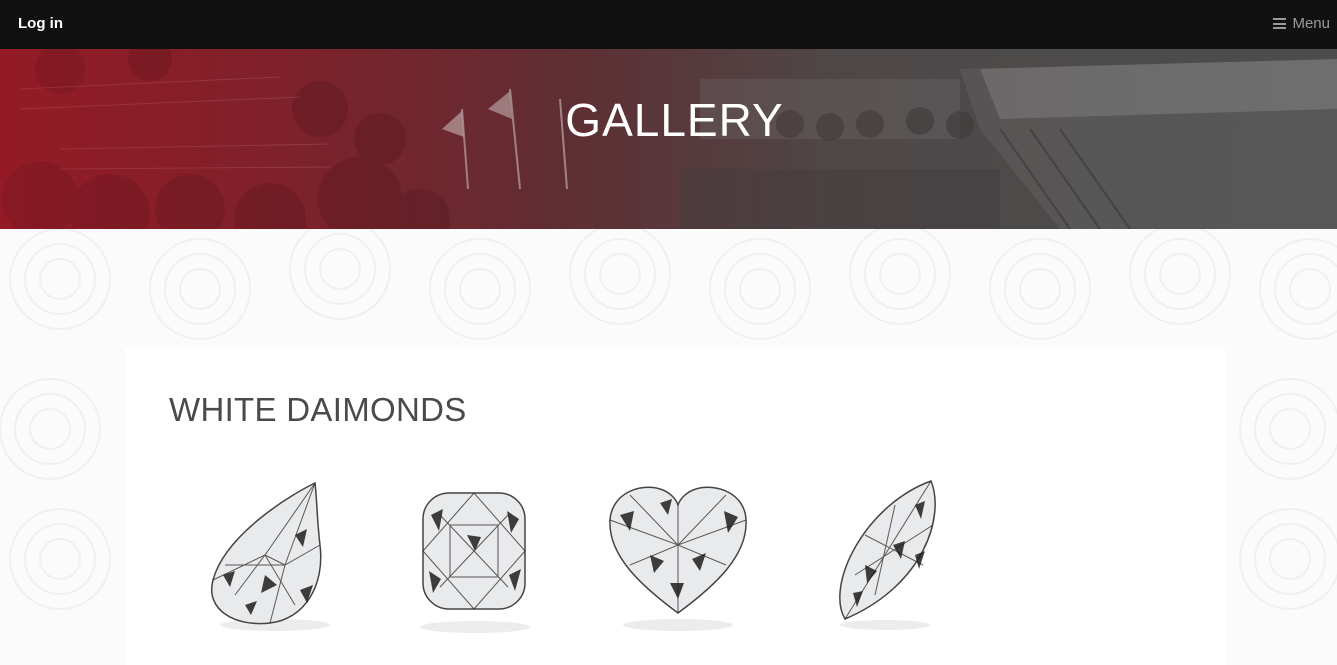 The width and height of the screenshot is (1337, 665). I want to click on top-navigation-bar: Log in Menu, so click(668, 24).